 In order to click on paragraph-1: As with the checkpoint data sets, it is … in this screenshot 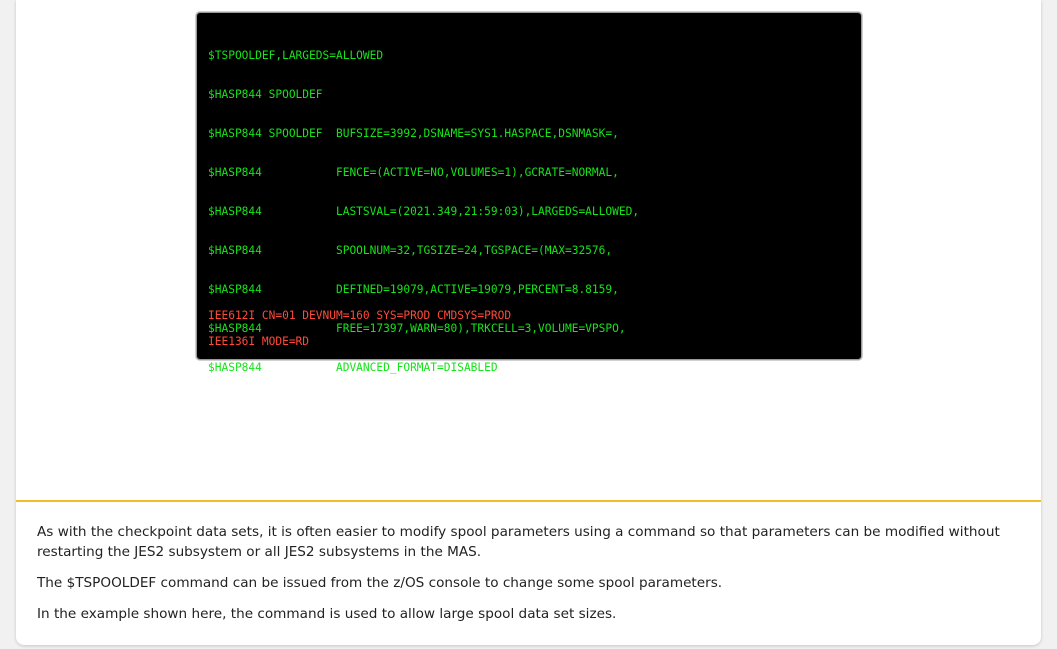, I will do `click(518, 542)`.